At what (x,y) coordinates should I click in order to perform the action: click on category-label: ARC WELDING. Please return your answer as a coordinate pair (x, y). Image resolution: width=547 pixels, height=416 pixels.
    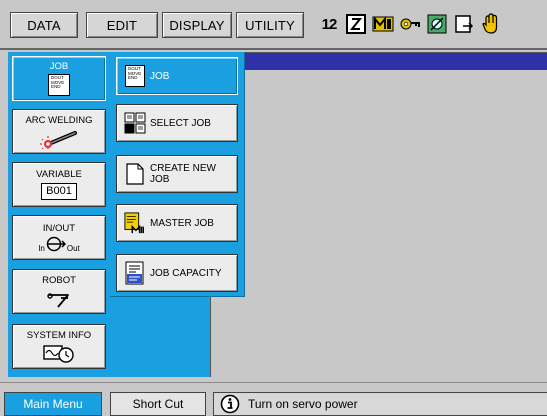
    Looking at the image, I should click on (59, 120).